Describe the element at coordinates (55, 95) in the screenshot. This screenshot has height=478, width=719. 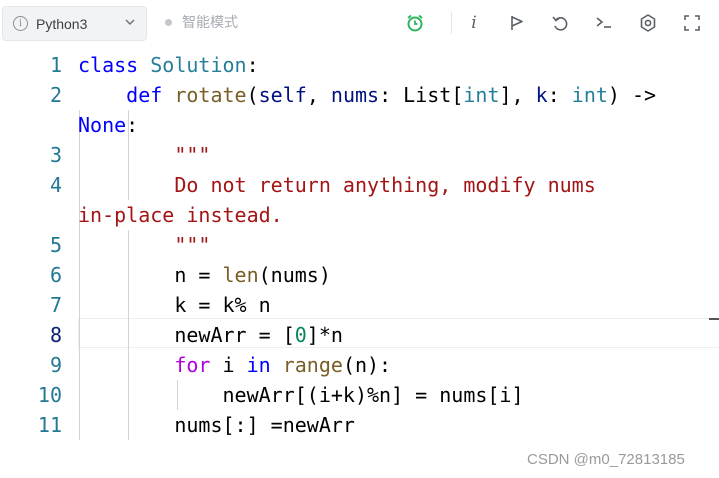
I see `line-number: 2` at that location.